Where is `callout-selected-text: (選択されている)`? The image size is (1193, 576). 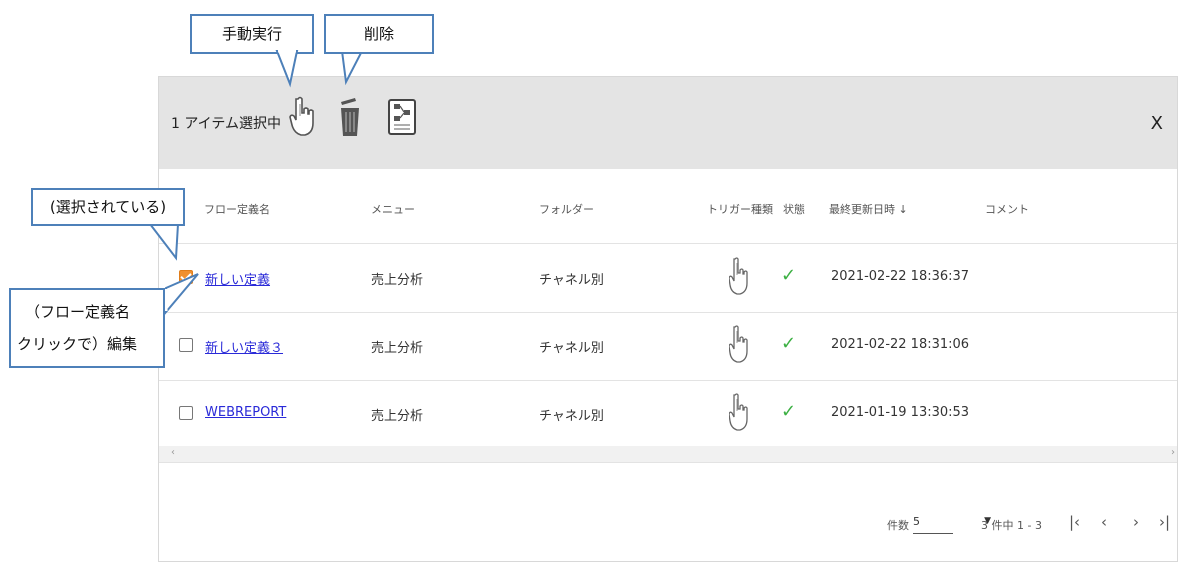 callout-selected-text: (選択されている) is located at coordinates (108, 207).